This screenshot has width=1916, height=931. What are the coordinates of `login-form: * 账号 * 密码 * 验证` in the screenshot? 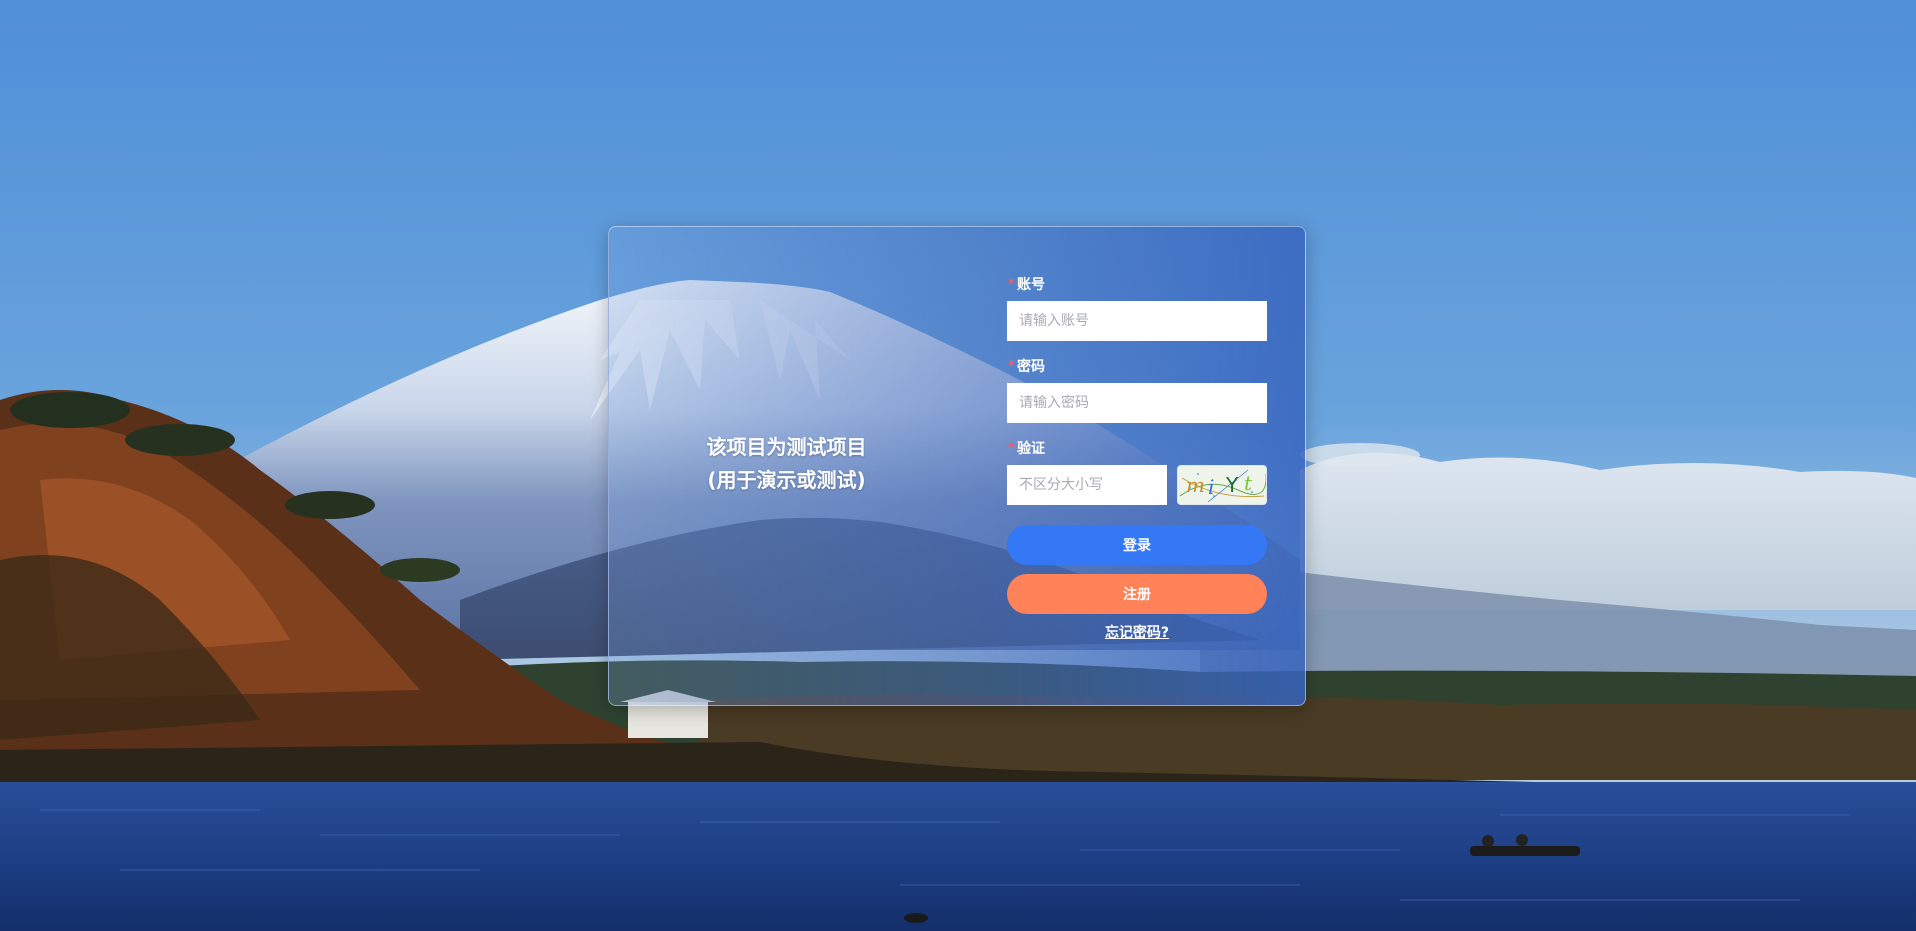 It's located at (1138, 458).